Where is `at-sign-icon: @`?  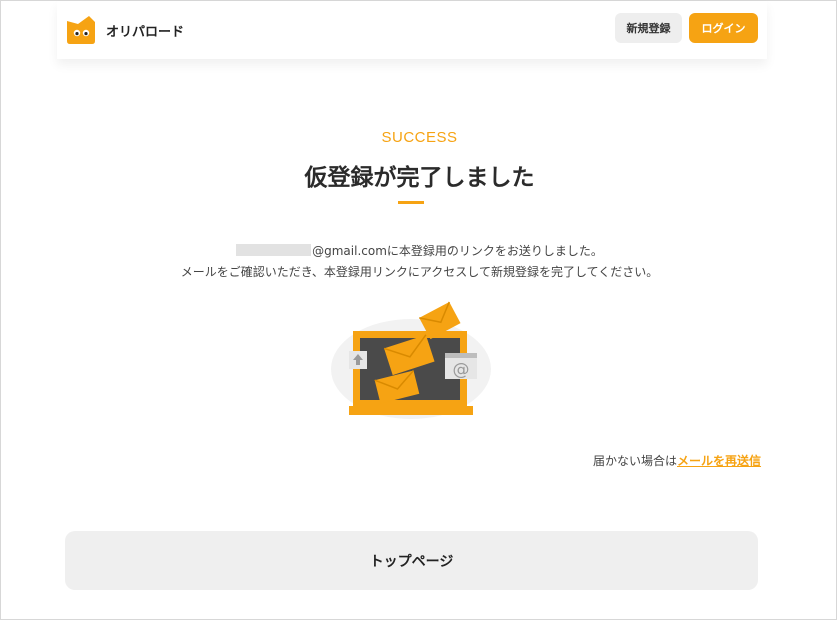
at-sign-icon: @ is located at coordinates (461, 370).